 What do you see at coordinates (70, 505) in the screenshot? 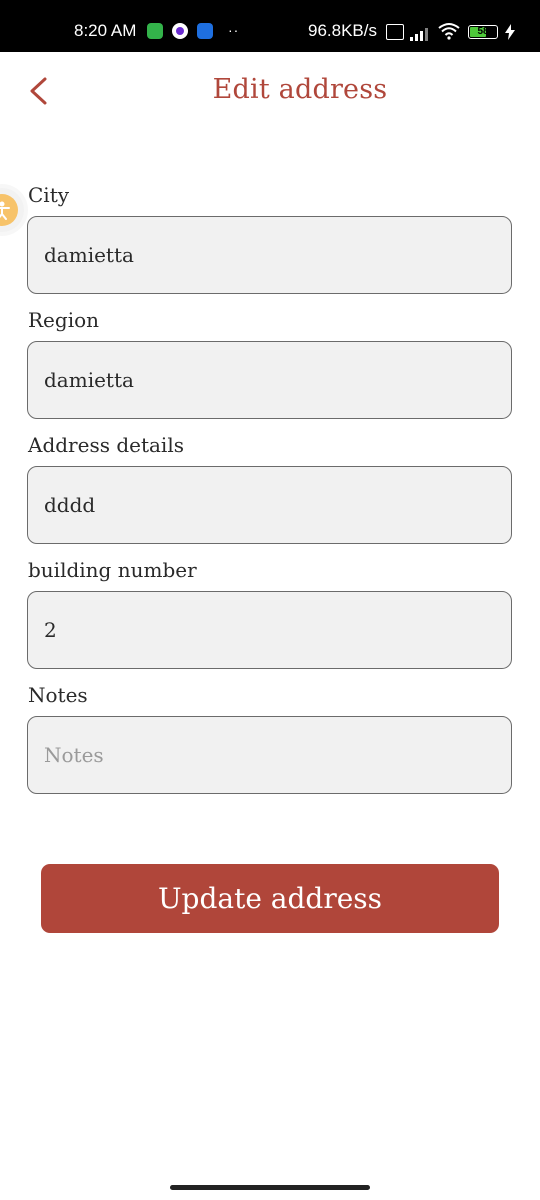
I see `address-details-value: dddd` at bounding box center [70, 505].